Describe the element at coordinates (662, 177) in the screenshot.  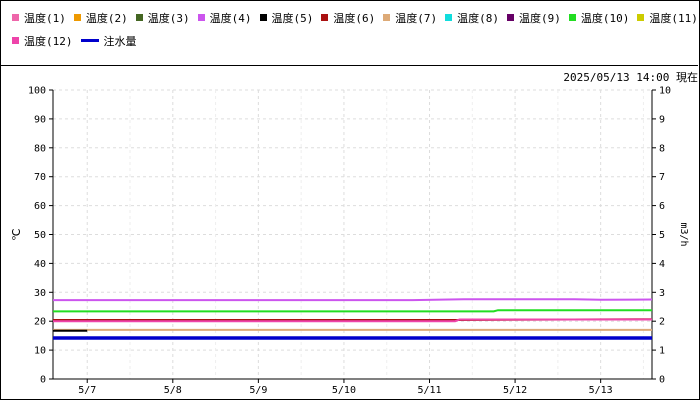
I see `y-tick-label-right: 7` at that location.